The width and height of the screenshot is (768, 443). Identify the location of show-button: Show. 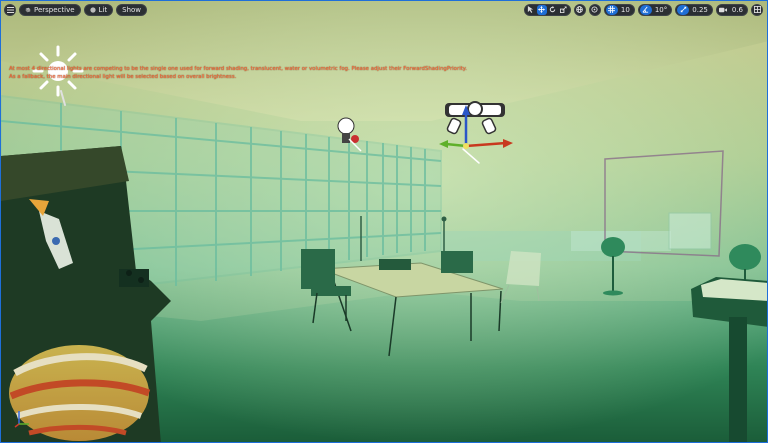
(132, 9).